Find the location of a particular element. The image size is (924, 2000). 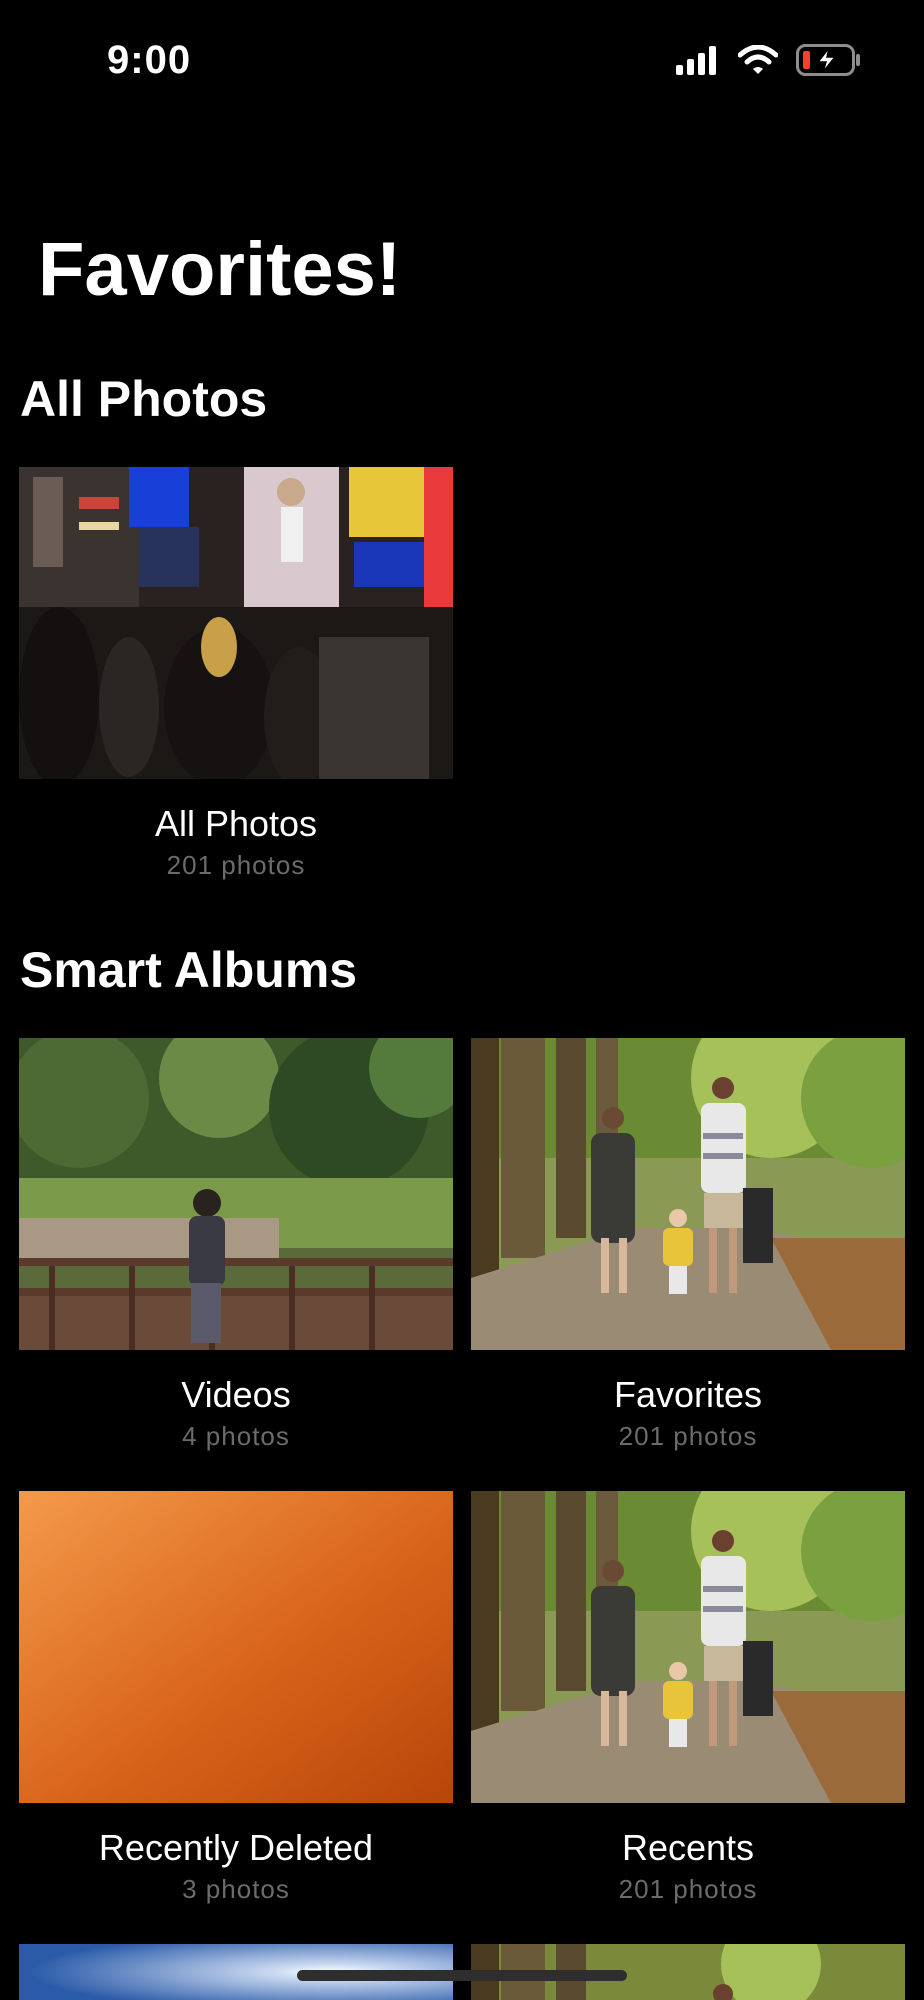

album-name: Recently Deleted is located at coordinates (236, 1847).